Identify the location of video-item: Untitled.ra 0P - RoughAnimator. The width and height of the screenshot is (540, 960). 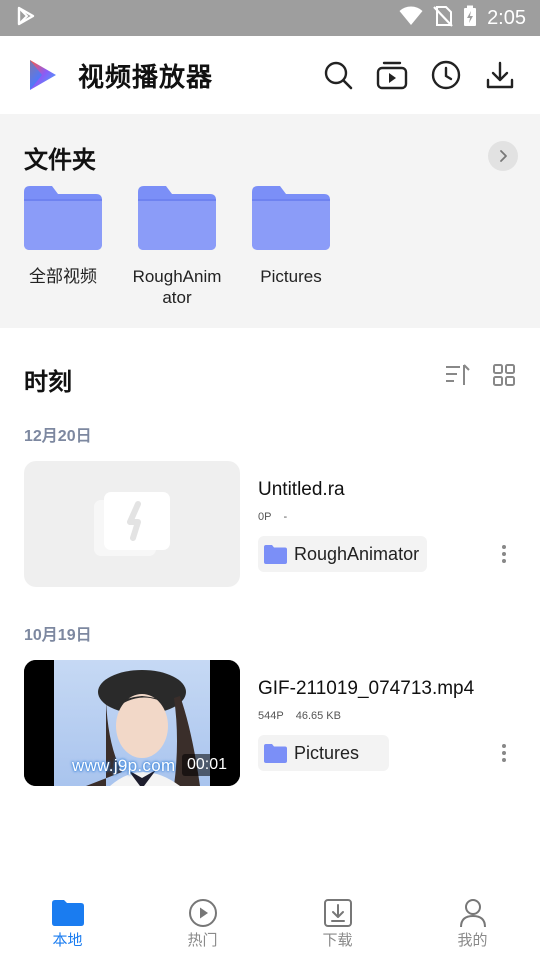
(270, 524).